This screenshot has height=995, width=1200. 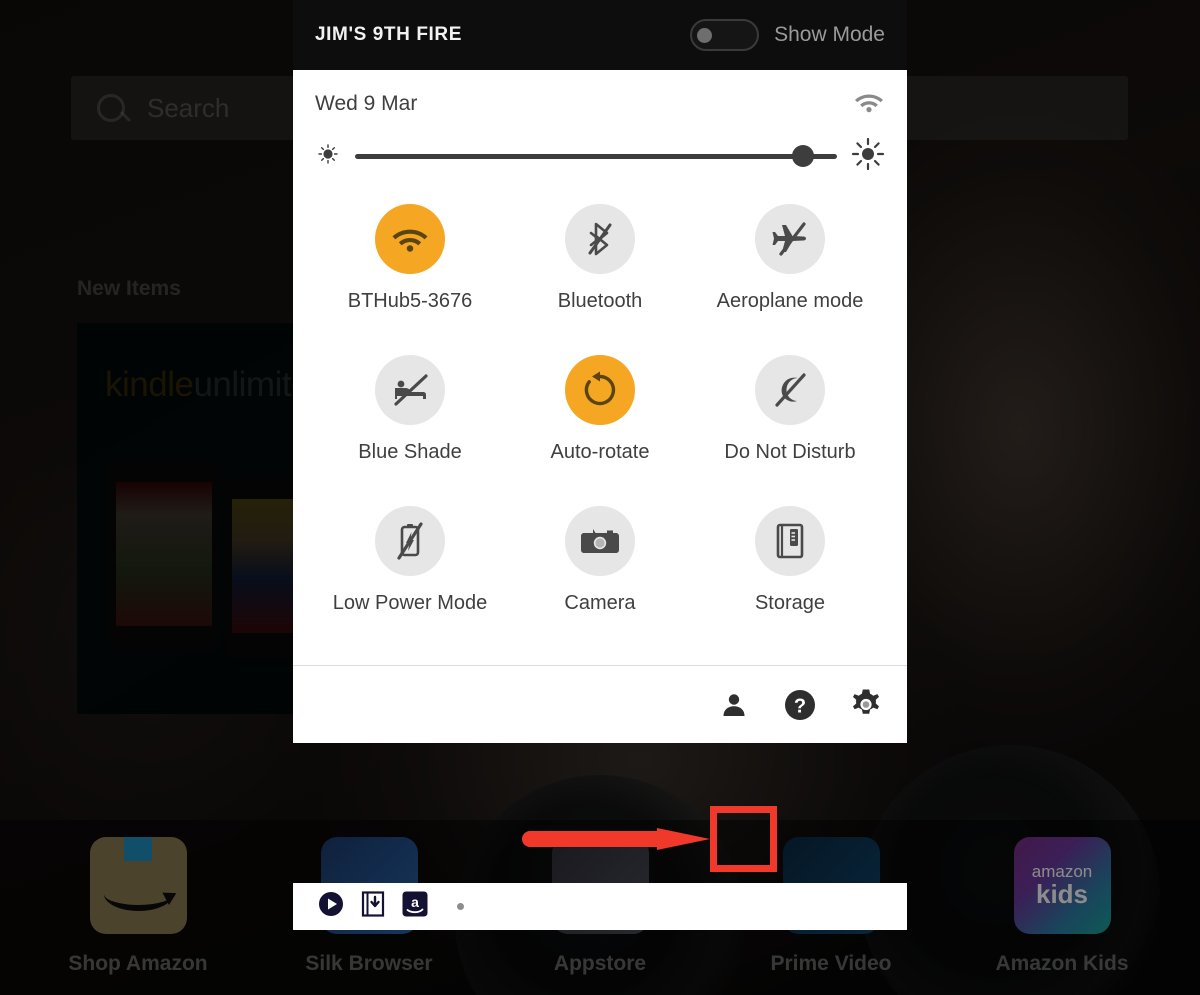 What do you see at coordinates (600, 239) in the screenshot?
I see `bluetooth-off-icon` at bounding box center [600, 239].